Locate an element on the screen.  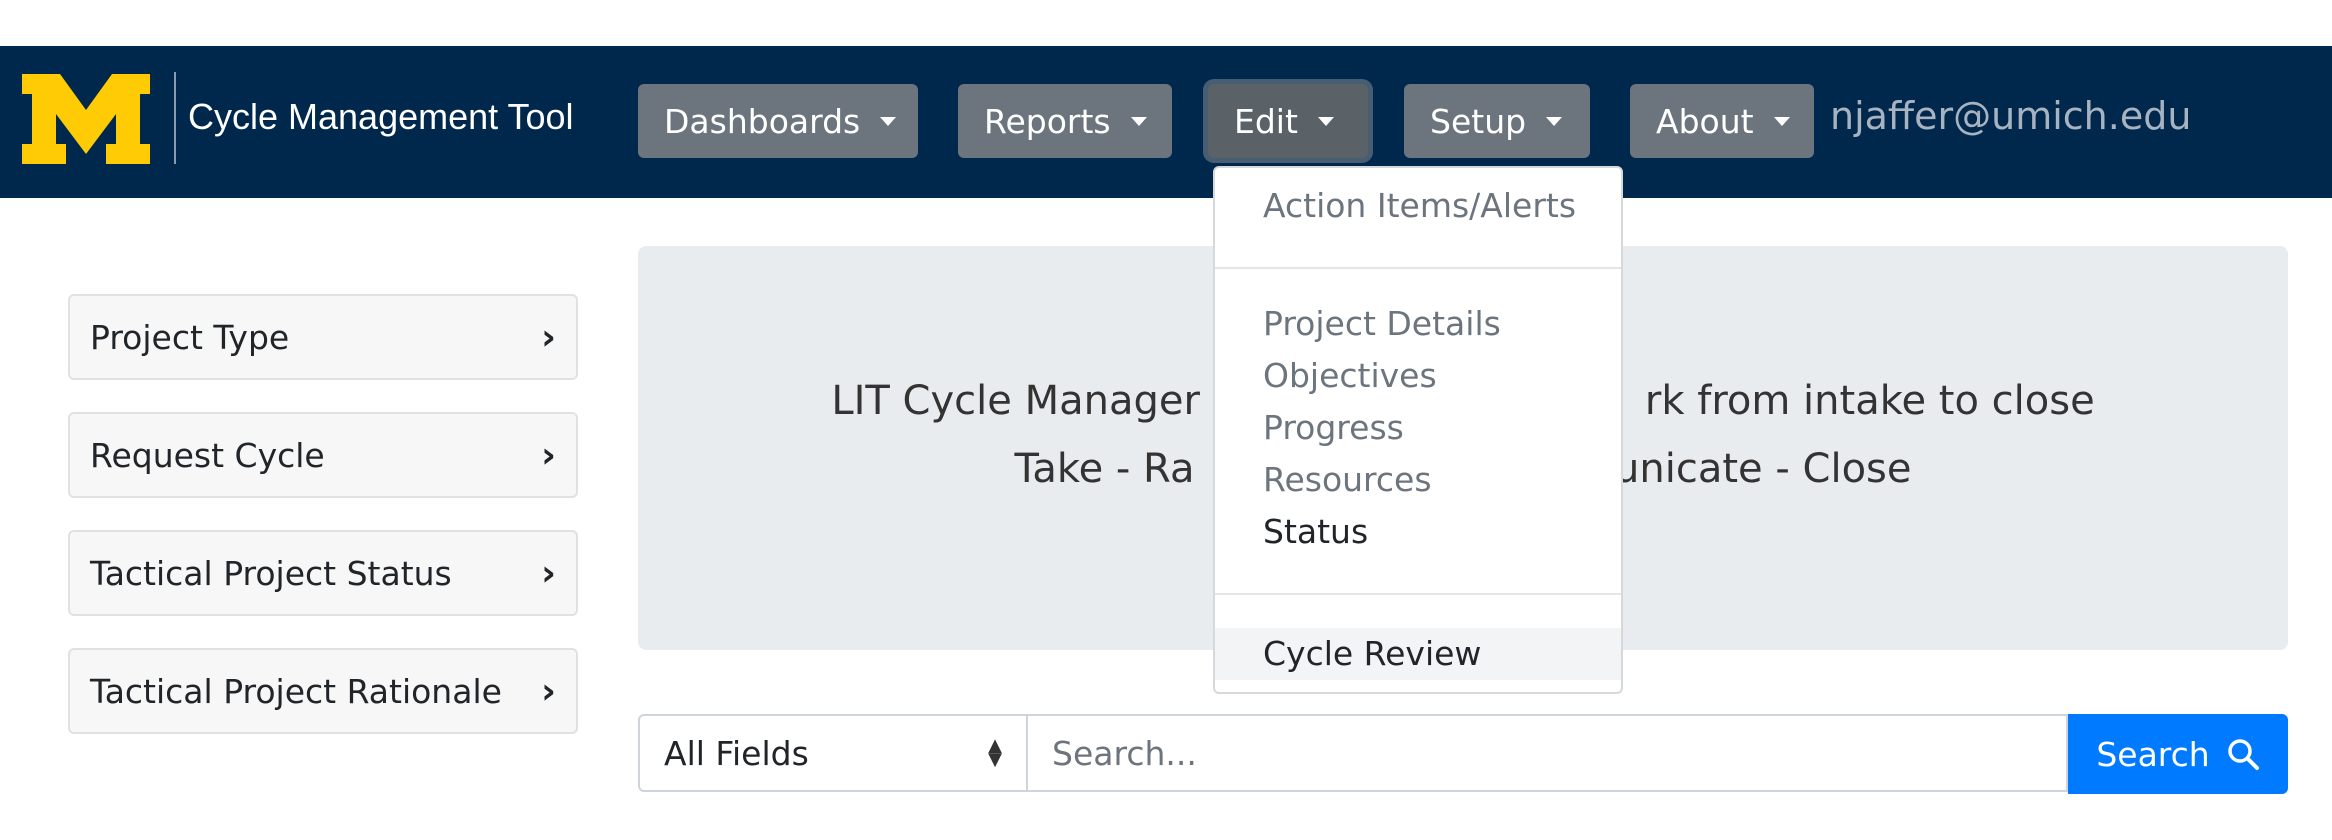
sidebar-item-tactical-project-rationale: Tactical Project Rationale › is located at coordinates (323, 691).